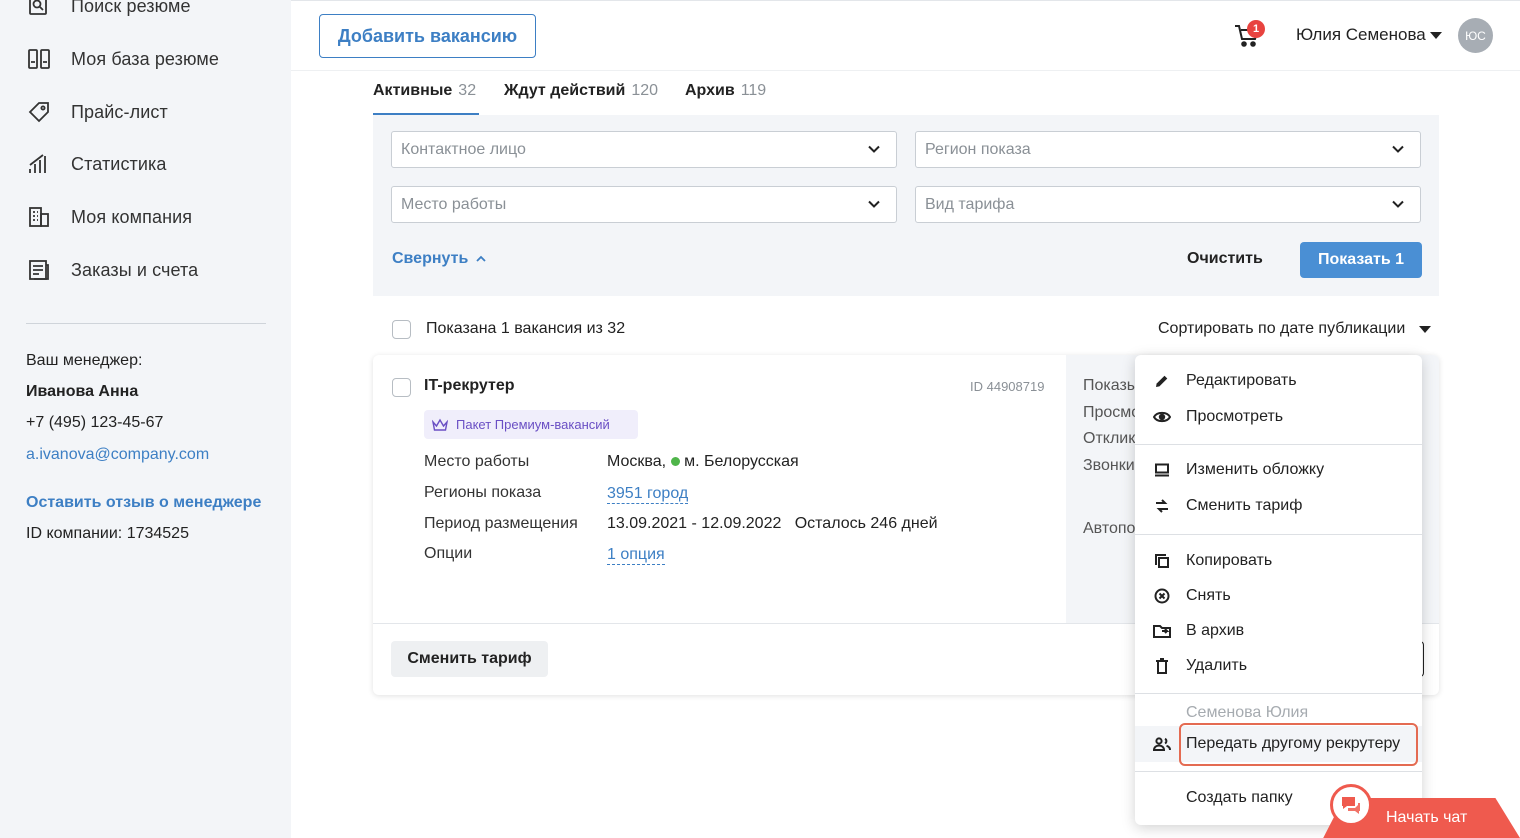  I want to click on tab-active: Активные 32, so click(424, 91).